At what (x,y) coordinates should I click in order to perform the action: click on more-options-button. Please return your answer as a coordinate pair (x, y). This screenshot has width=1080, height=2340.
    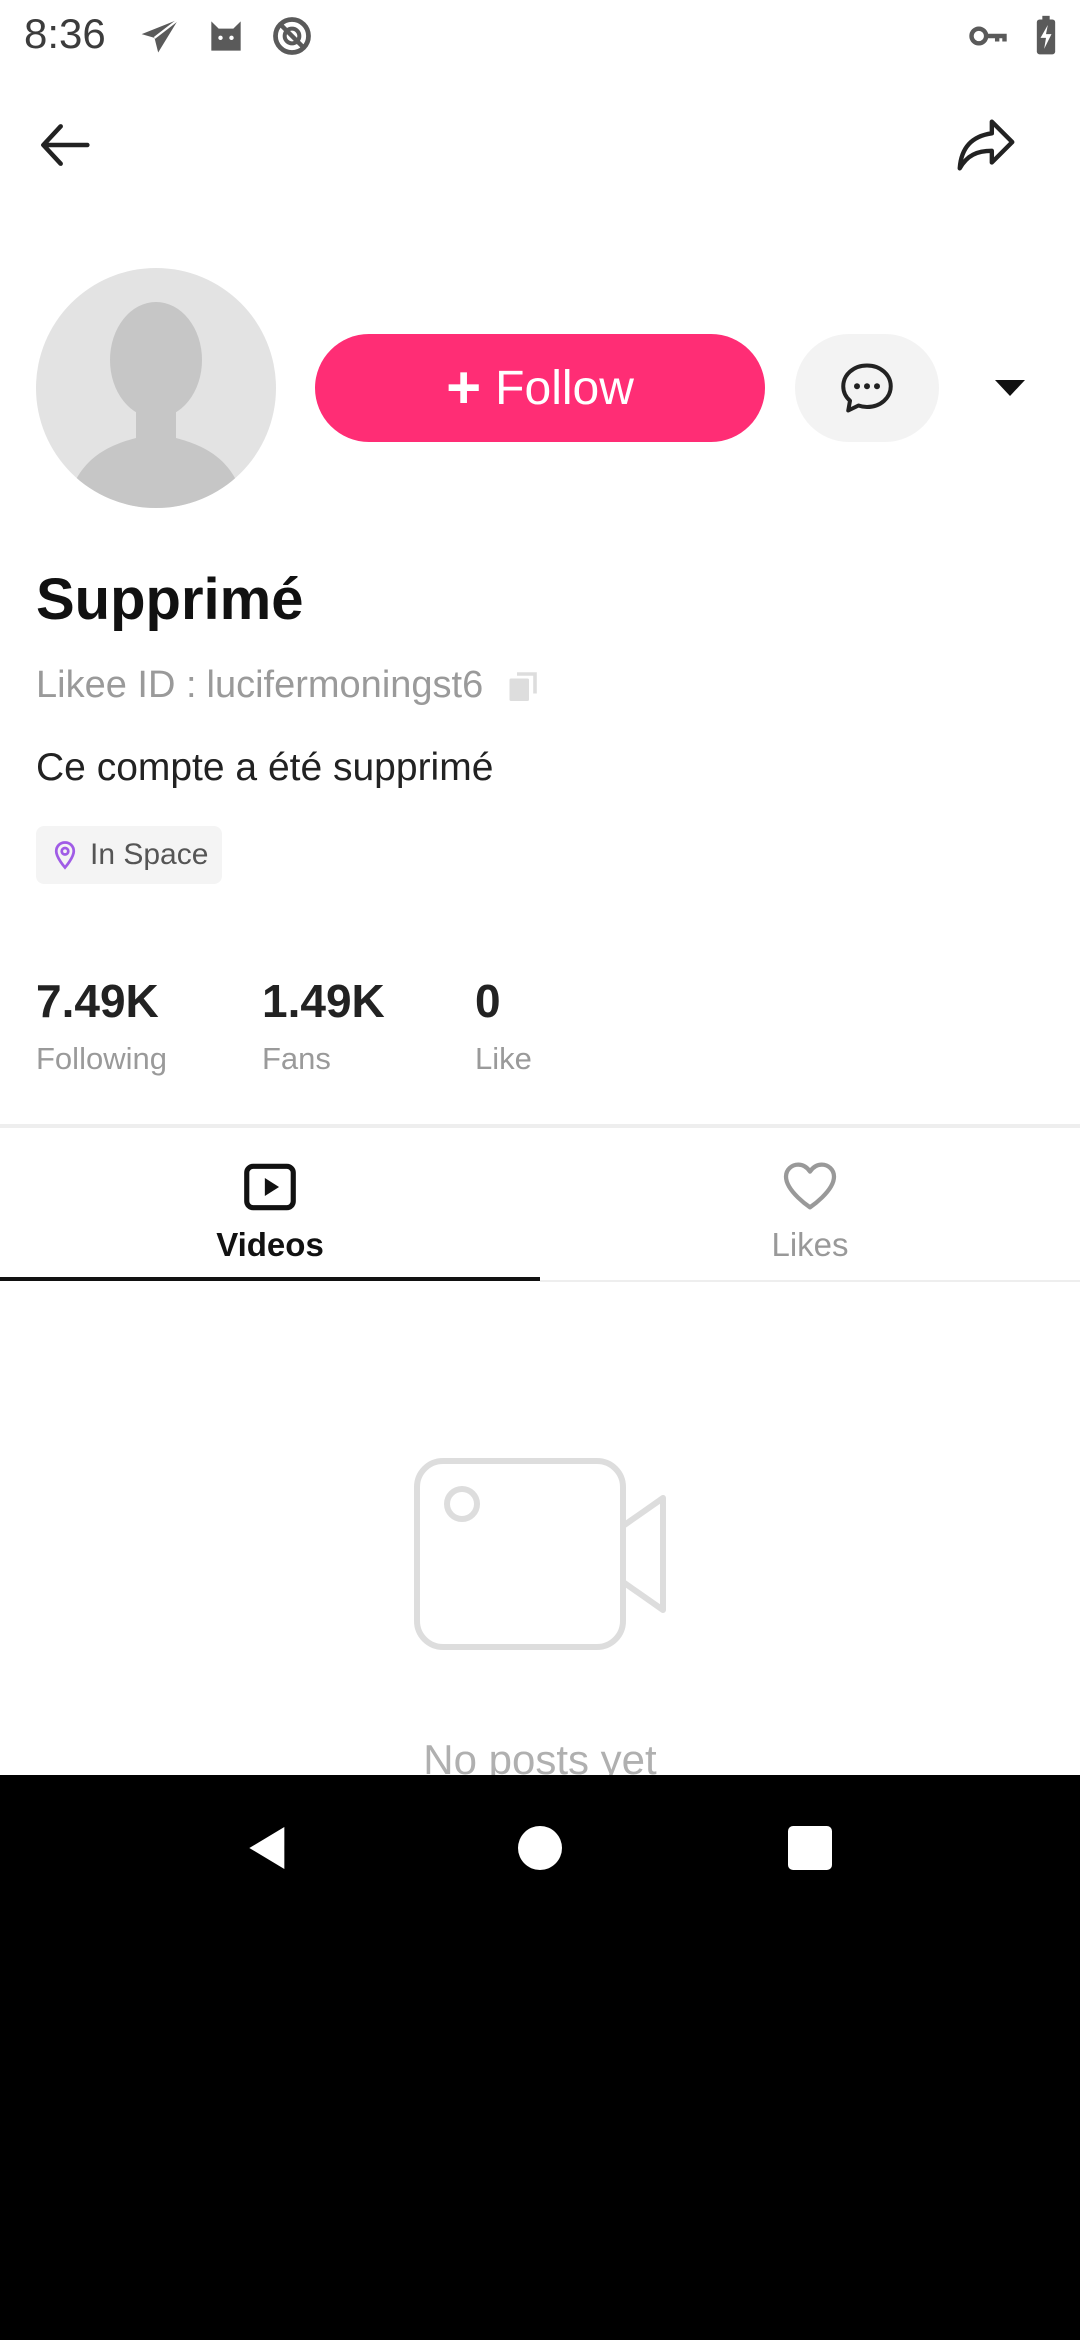
    Looking at the image, I should click on (1010, 388).